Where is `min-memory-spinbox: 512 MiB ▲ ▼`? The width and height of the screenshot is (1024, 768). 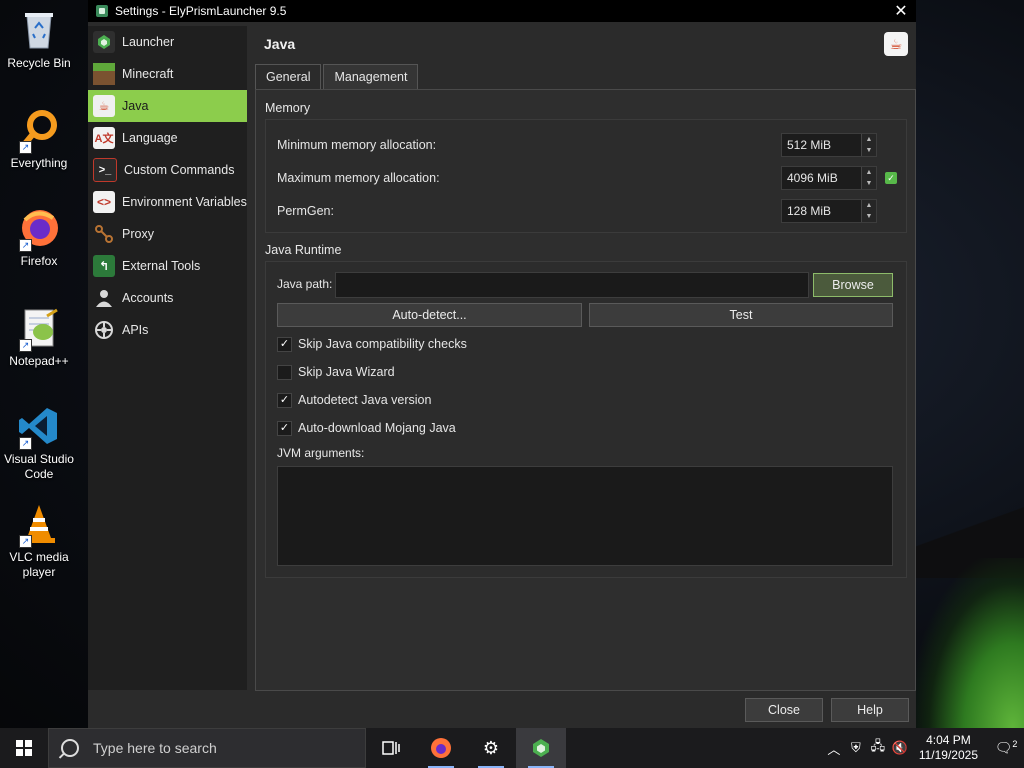
min-memory-spinbox: 512 MiB ▲ ▼ is located at coordinates (829, 145).